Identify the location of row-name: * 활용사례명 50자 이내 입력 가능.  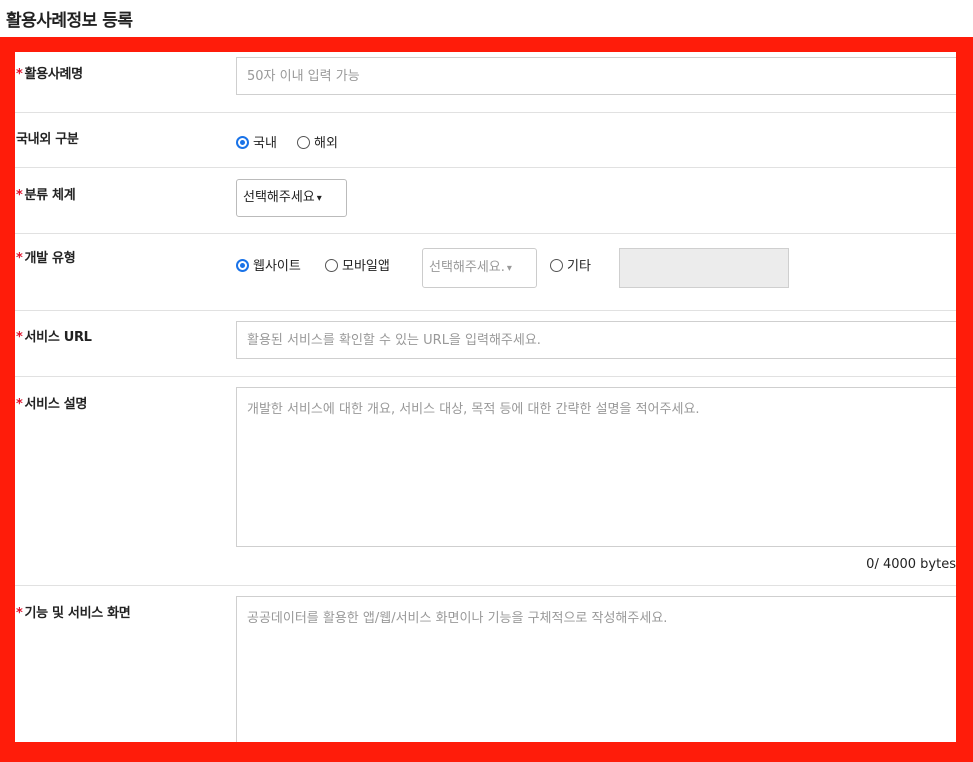
(485, 82).